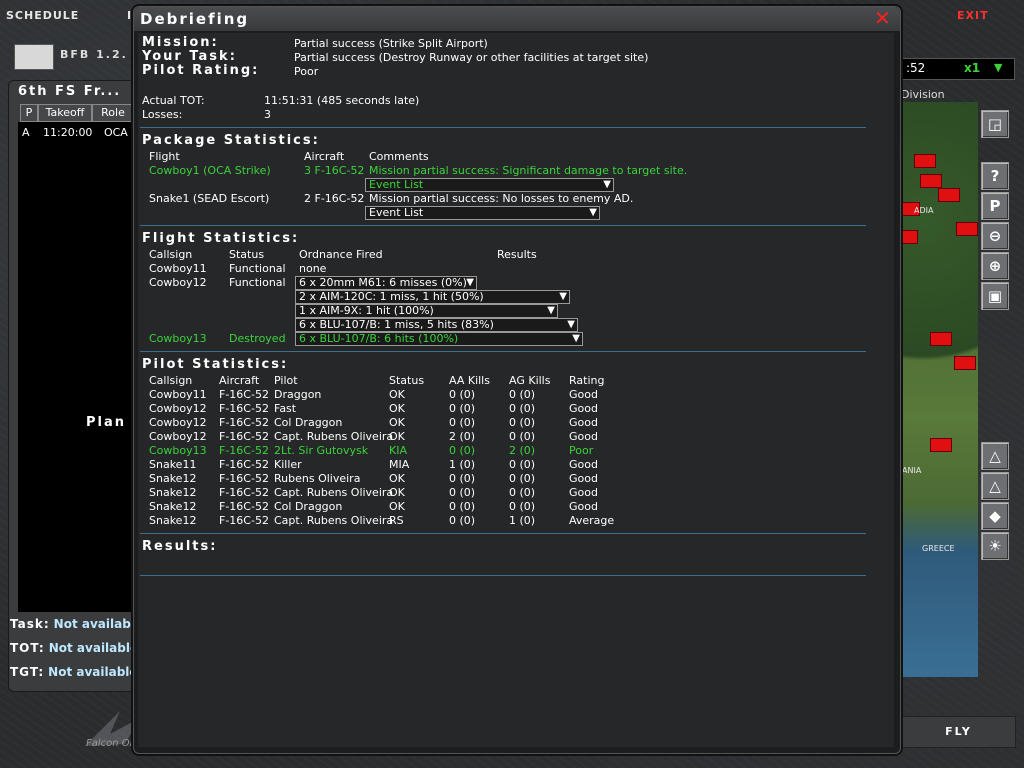  What do you see at coordinates (93, 648) in the screenshot?
I see `tot-value: Not available` at bounding box center [93, 648].